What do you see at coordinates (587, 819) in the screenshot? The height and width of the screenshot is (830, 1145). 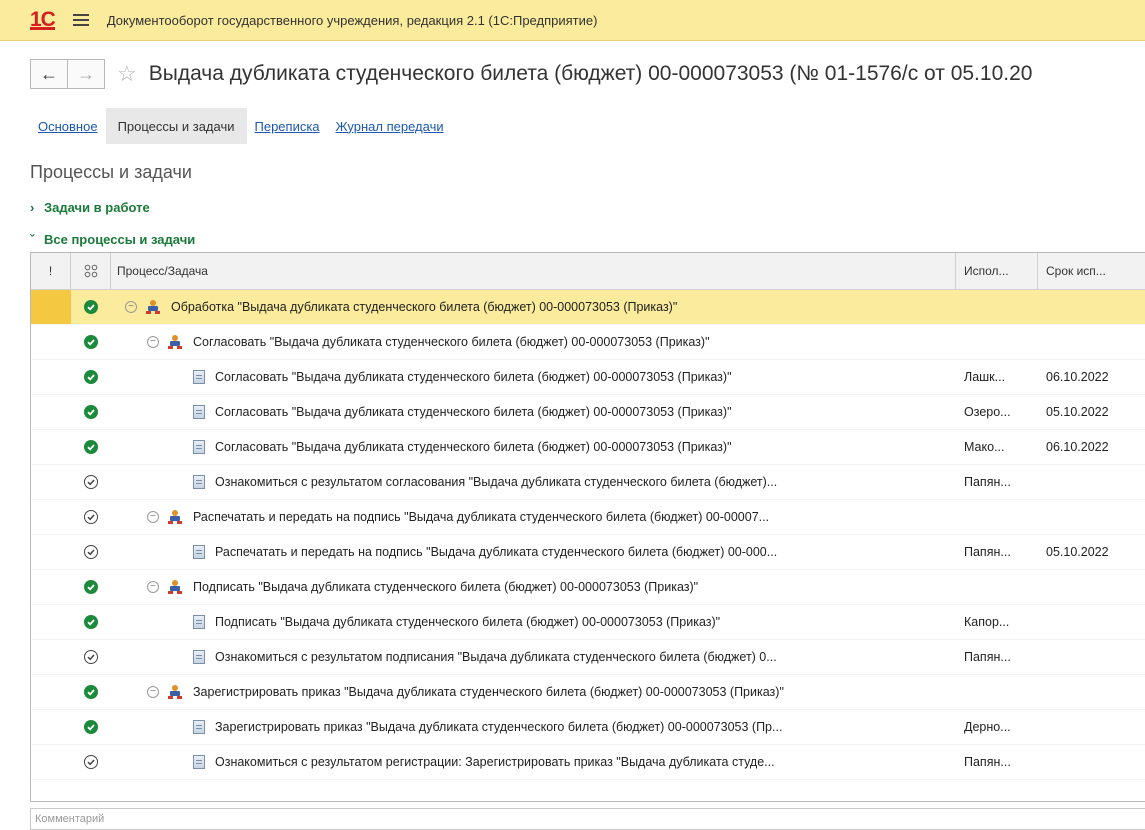 I see `comment-field: Комментарий` at bounding box center [587, 819].